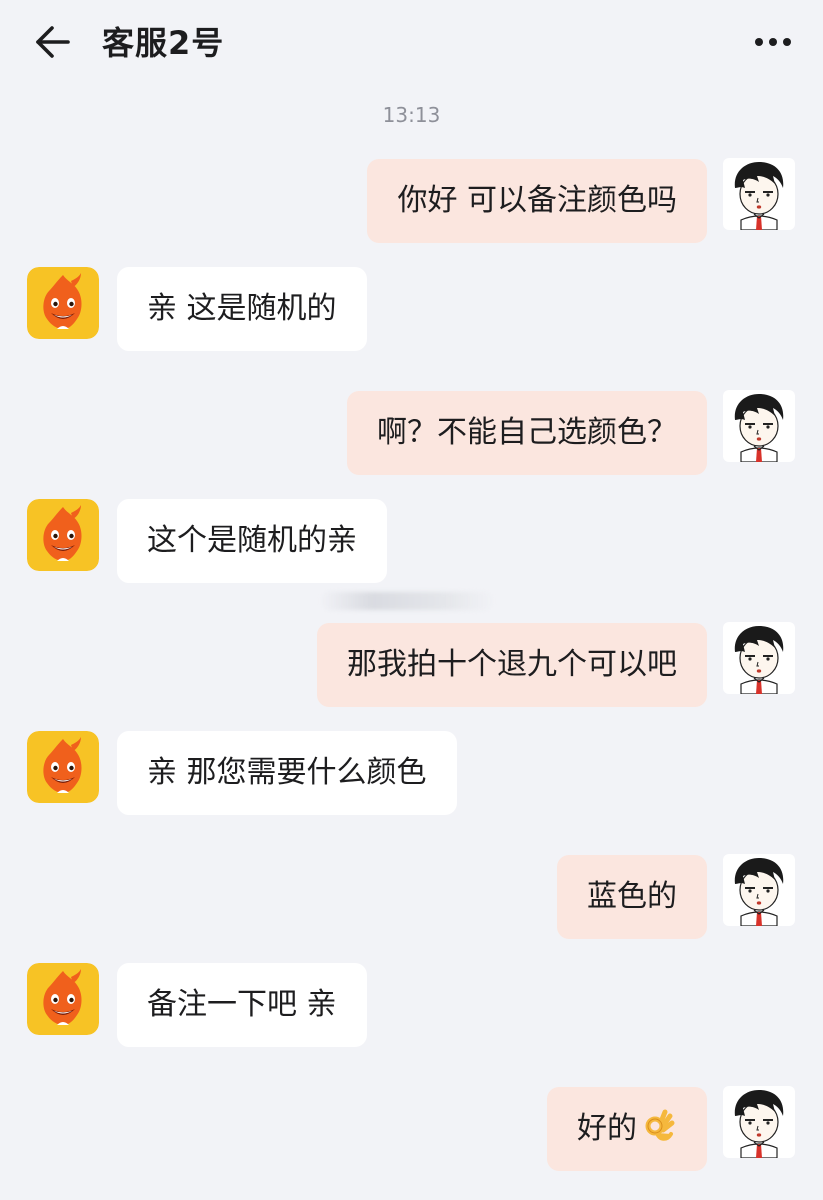 This screenshot has width=823, height=1200. I want to click on message-text: 好的, so click(607, 1128).